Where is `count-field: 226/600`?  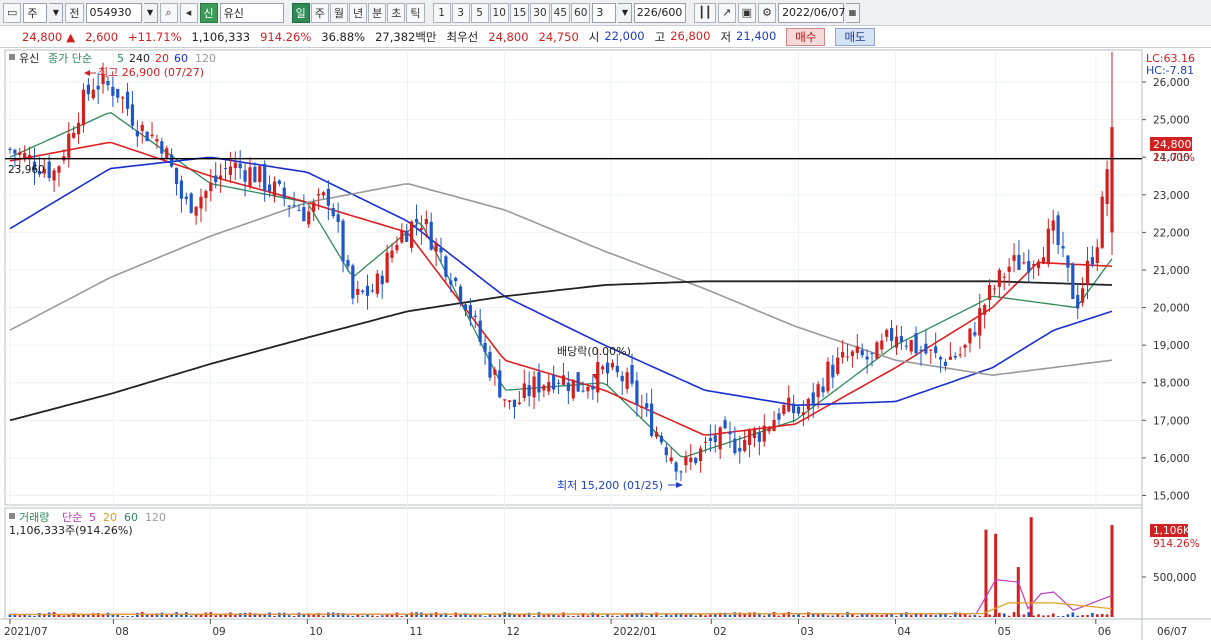
count-field: 226/600 is located at coordinates (660, 12).